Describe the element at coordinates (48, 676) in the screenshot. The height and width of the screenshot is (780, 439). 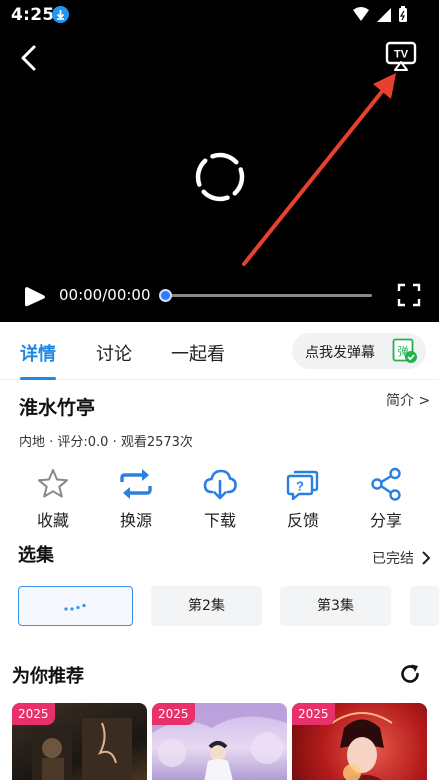
I see `recommend-heading: 为你推荐` at that location.